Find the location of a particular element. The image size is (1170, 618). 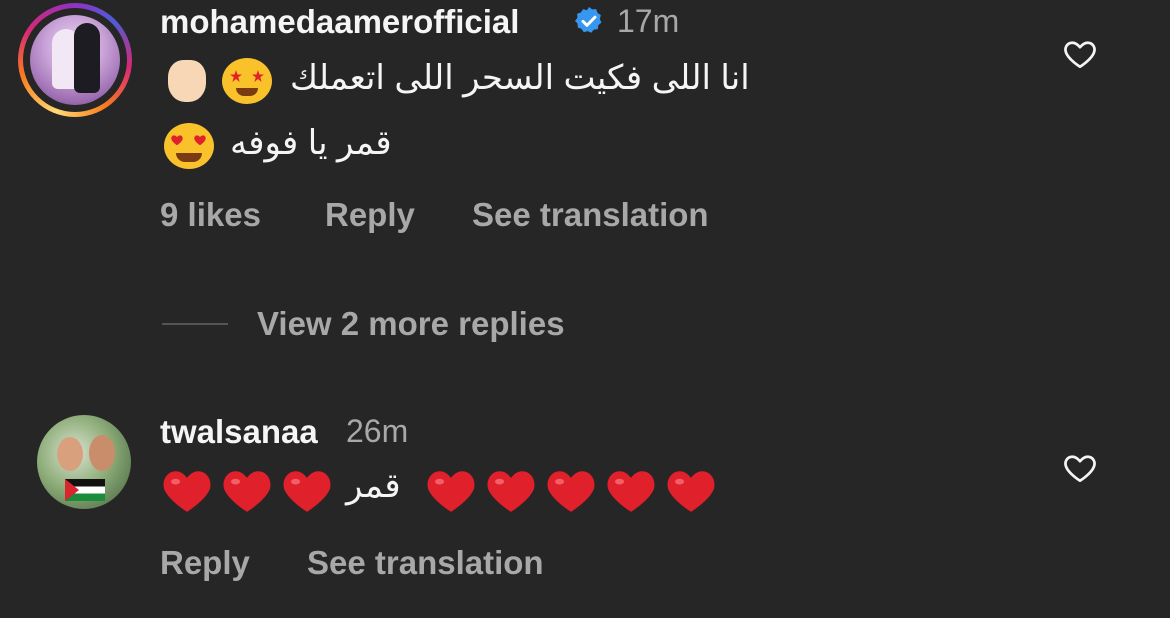

verified-badge-icon is located at coordinates (588, 20).